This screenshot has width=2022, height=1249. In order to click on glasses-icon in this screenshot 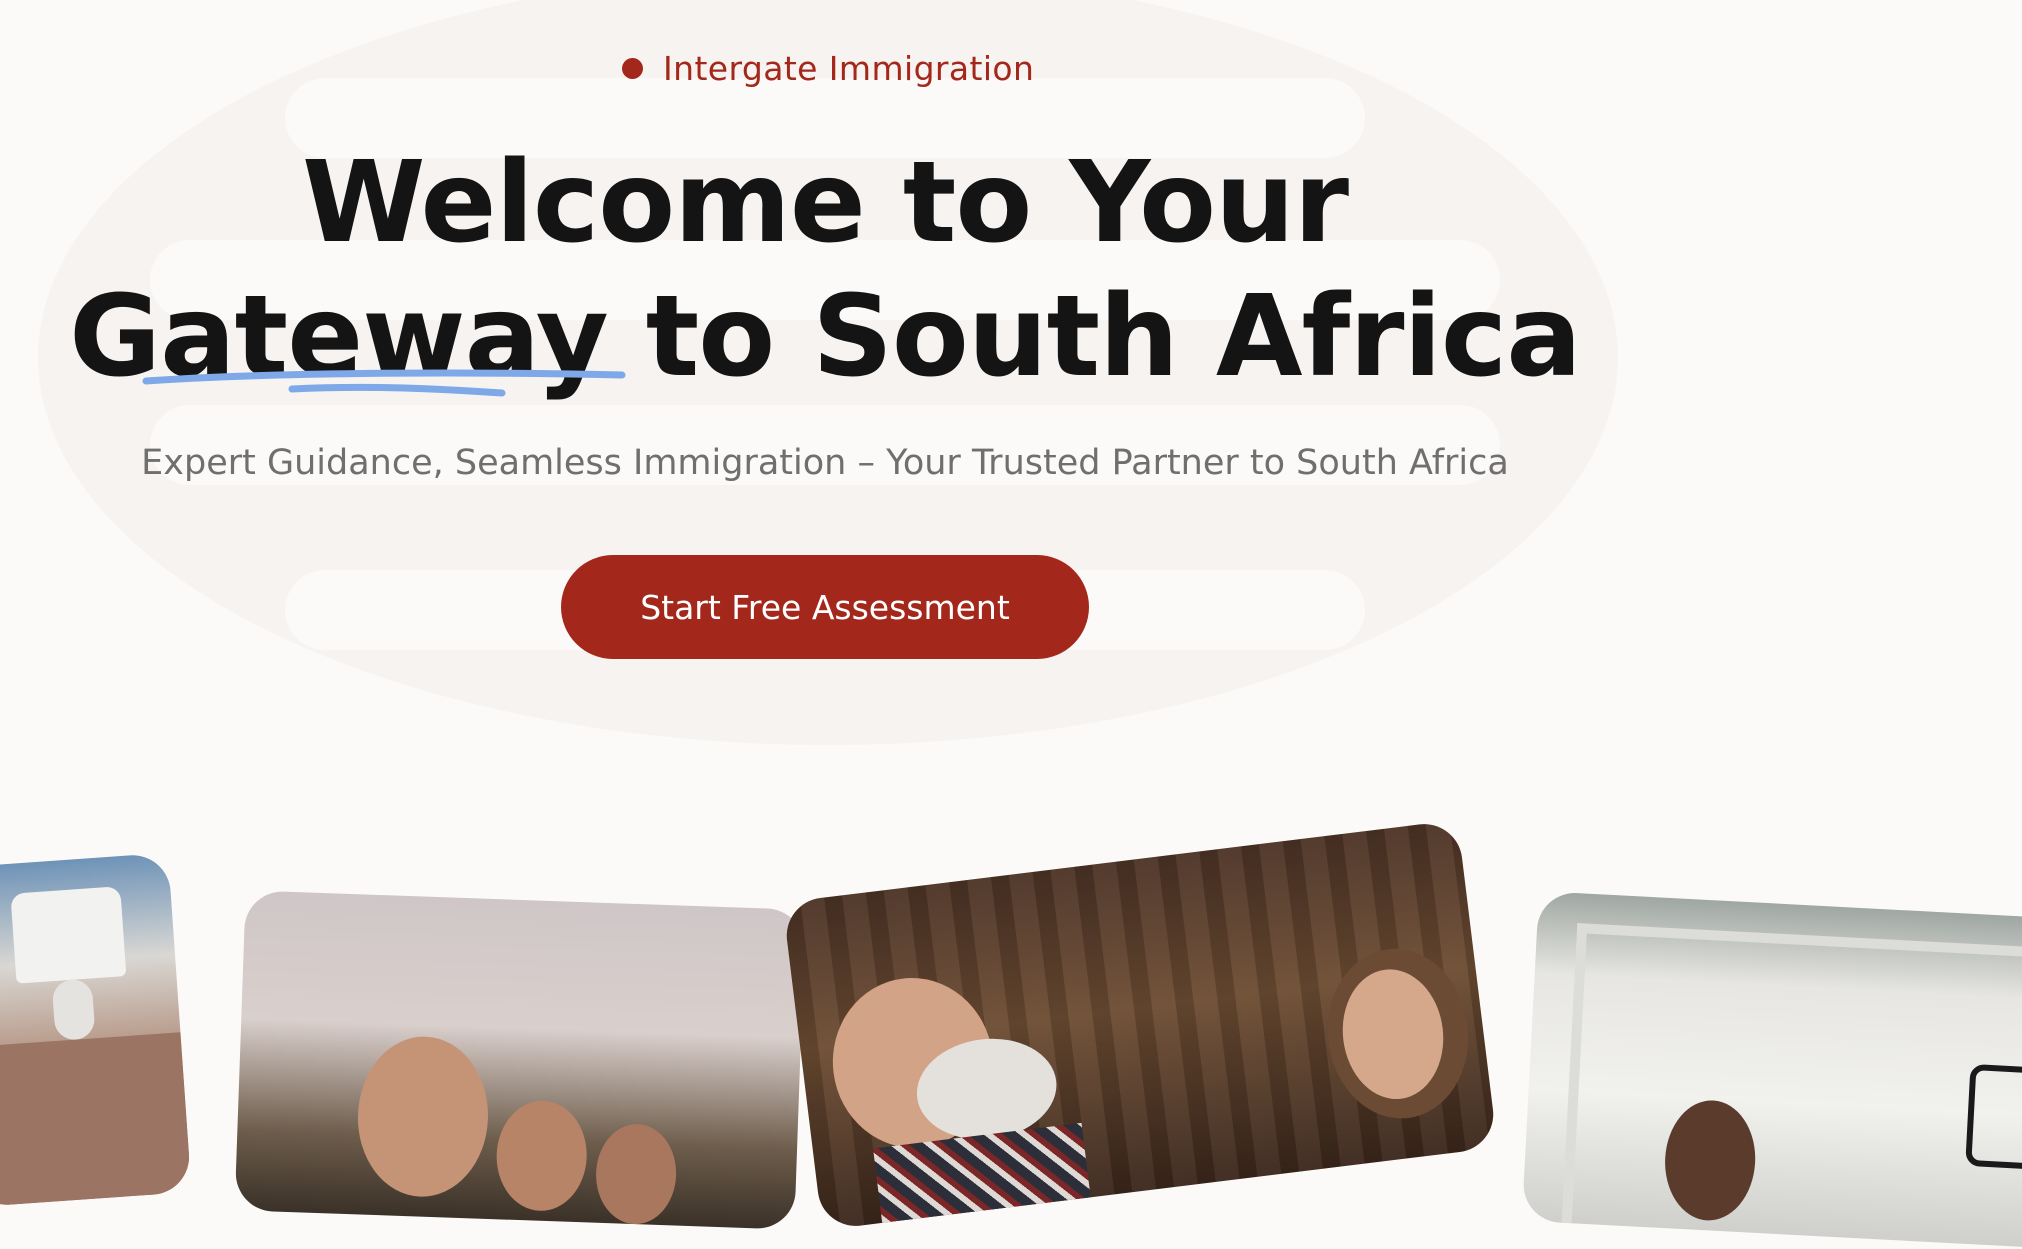, I will do `click(1993, 1116)`.